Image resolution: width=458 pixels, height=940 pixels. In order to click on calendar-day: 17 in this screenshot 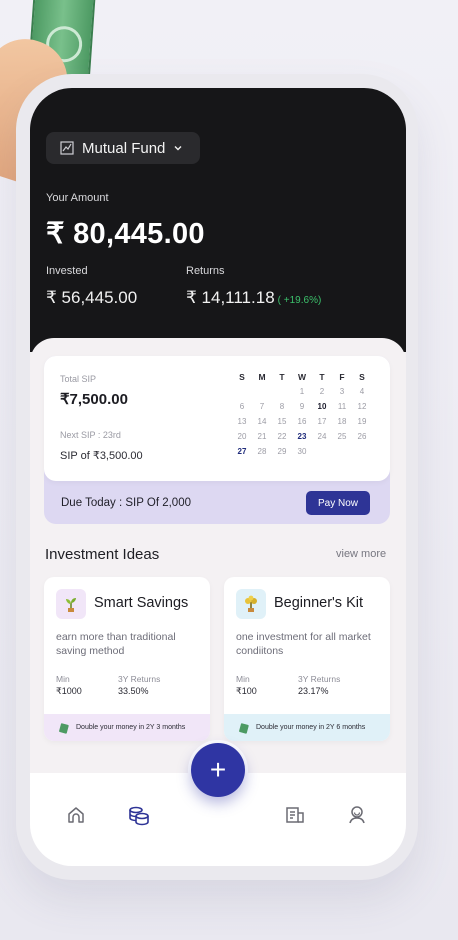, I will do `click(322, 421)`.